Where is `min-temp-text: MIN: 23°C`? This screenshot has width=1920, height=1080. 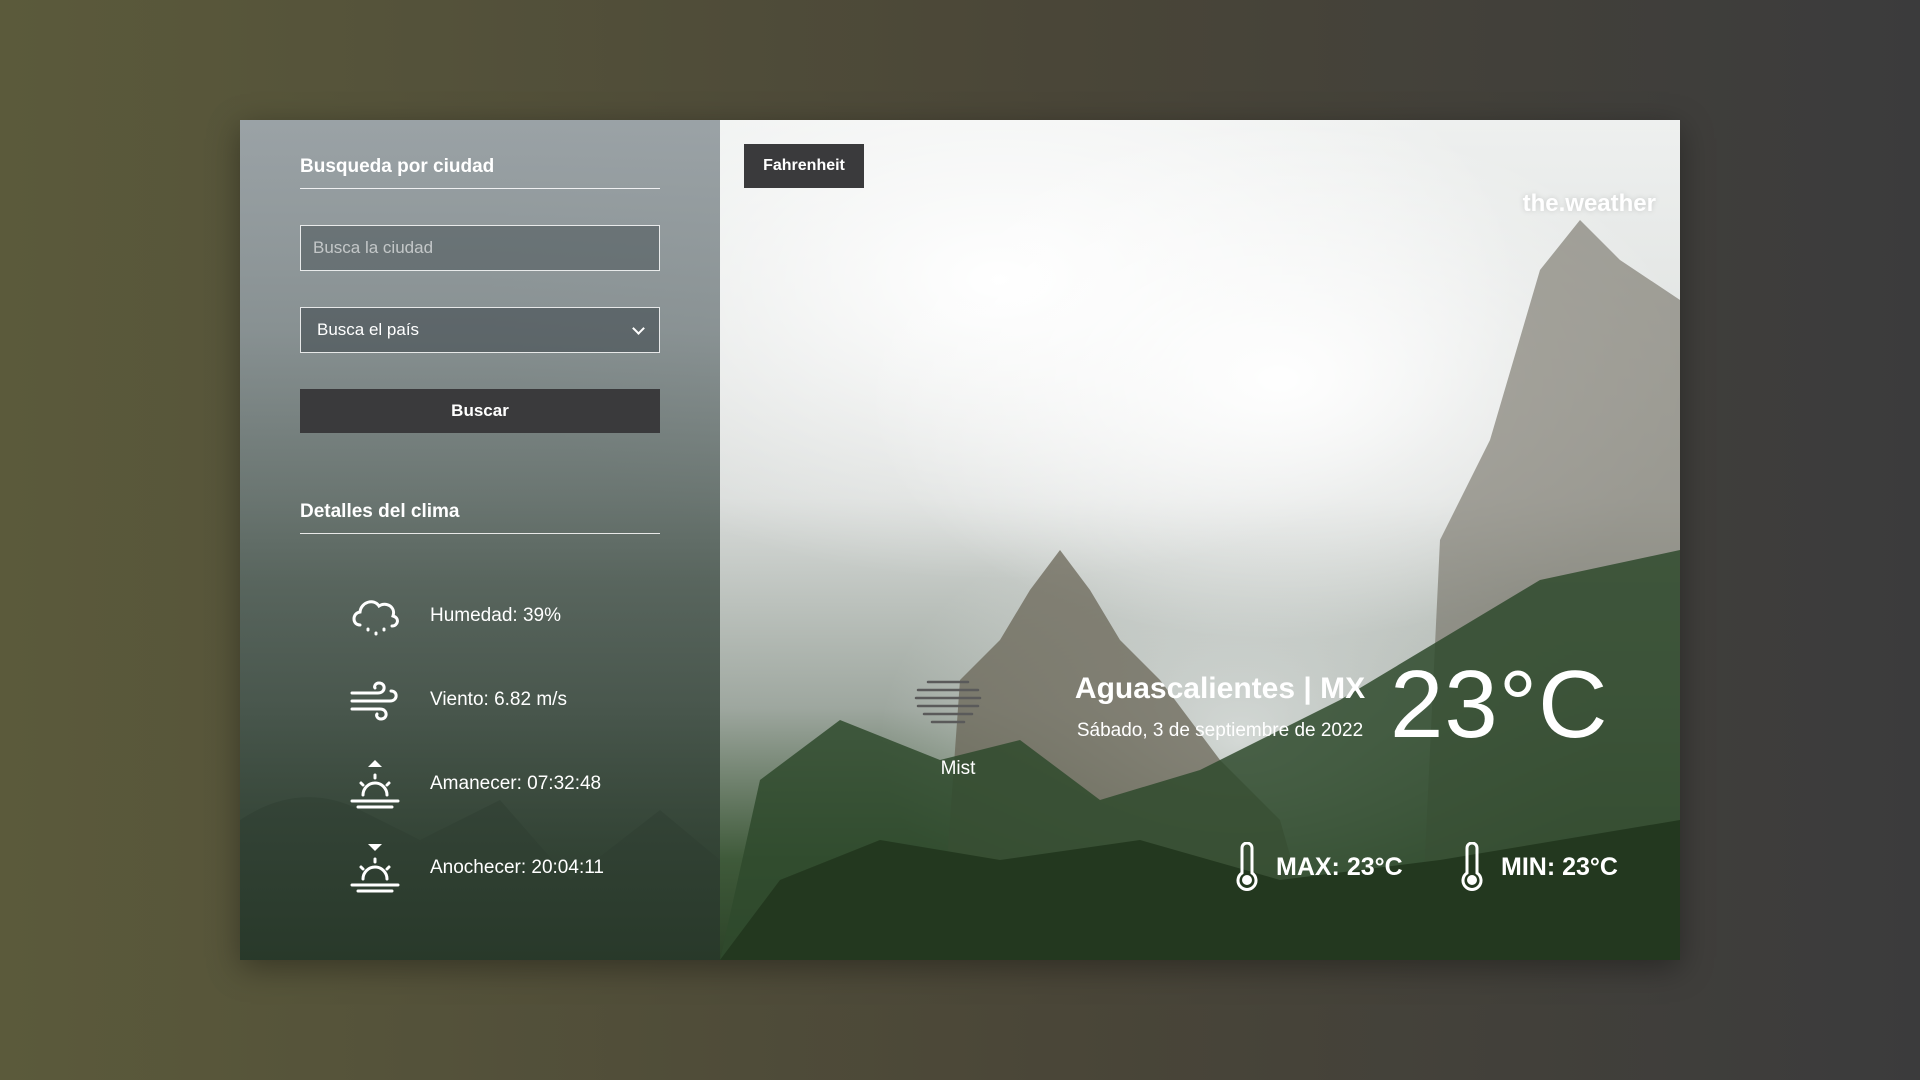
min-temp-text: MIN: 23°C is located at coordinates (1559, 866).